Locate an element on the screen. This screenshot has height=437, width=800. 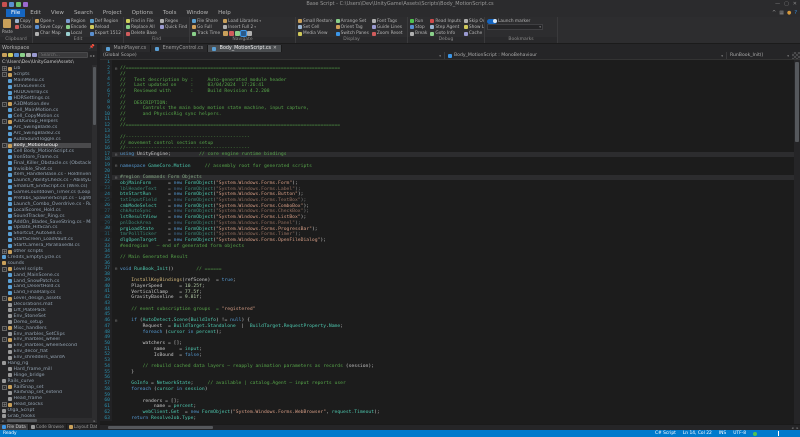
tree-item: Launch_AbilityCheck.cs - AbilityList.cs is located at coordinates (46, 181).